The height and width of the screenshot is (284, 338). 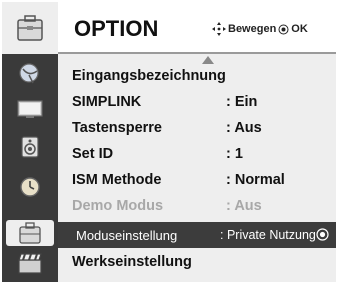 What do you see at coordinates (149, 76) in the screenshot?
I see `menu-item-label: Eingangsbezeichnung` at bounding box center [149, 76].